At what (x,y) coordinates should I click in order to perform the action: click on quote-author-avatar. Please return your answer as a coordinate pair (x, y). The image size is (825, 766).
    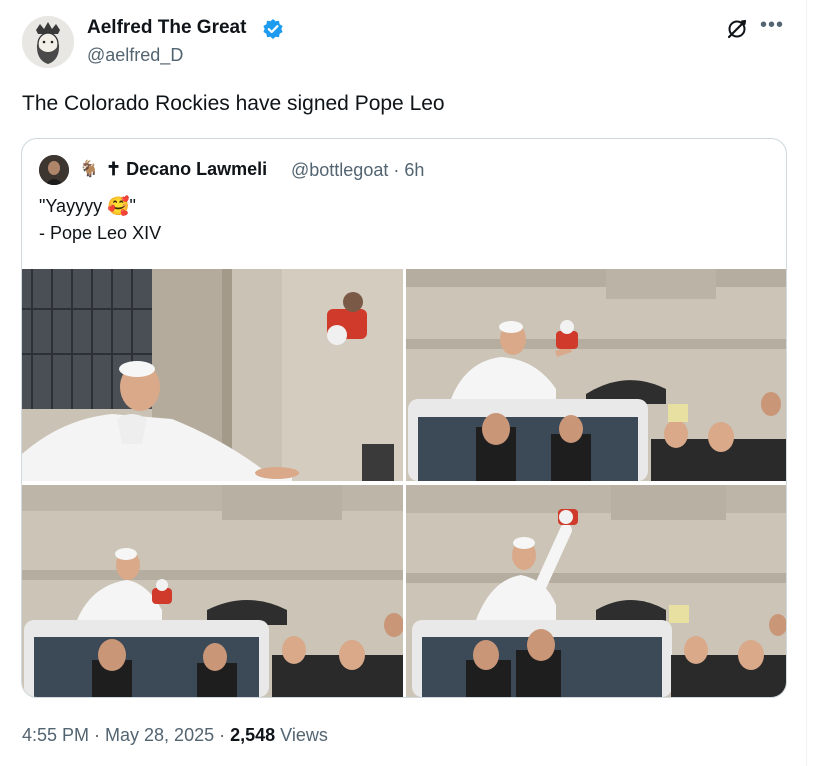
    Looking at the image, I should click on (54, 170).